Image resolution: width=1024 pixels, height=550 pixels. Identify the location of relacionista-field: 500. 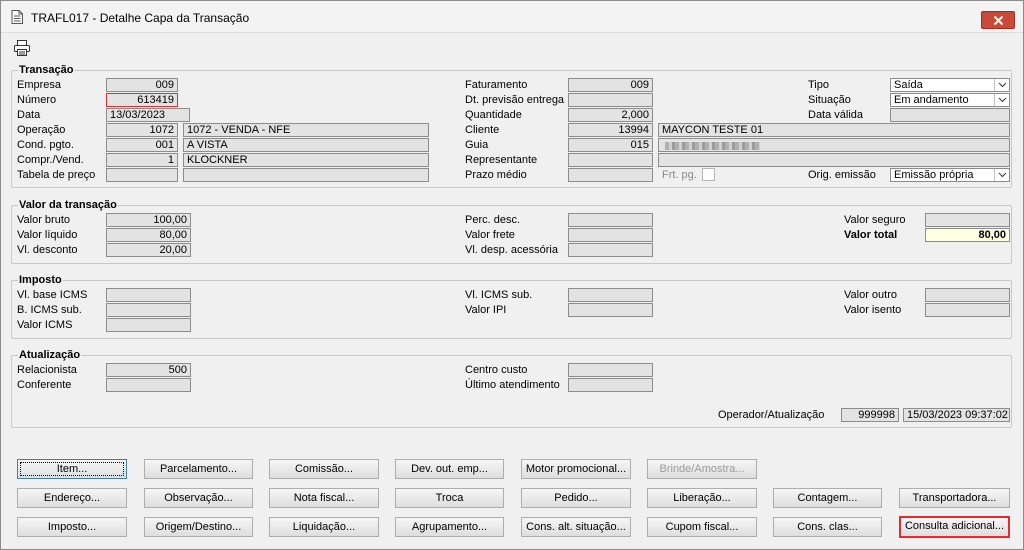
(148, 370).